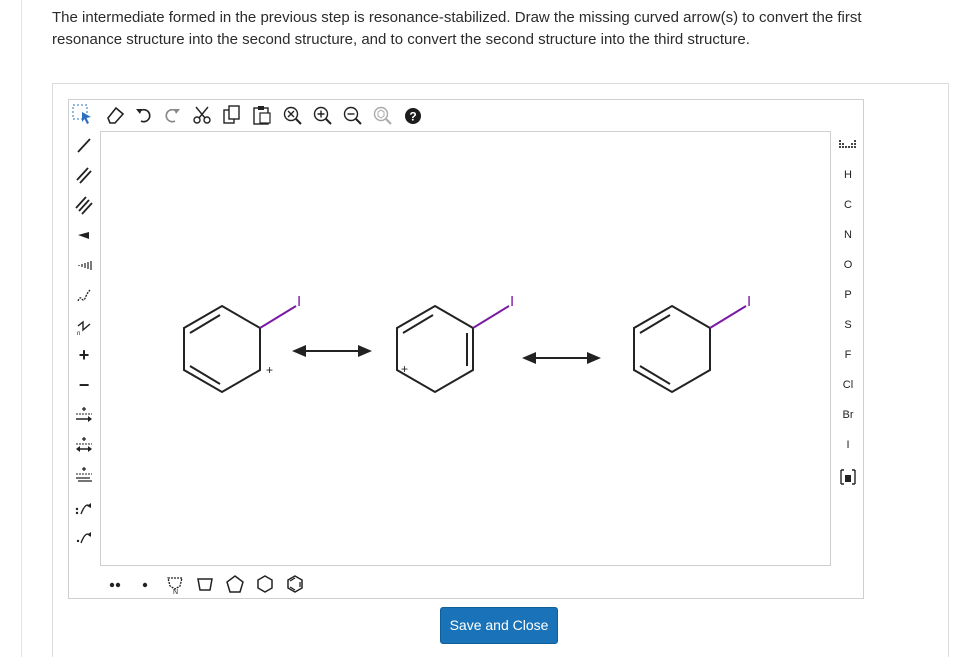  I want to click on charge-label-1: +, so click(269, 370).